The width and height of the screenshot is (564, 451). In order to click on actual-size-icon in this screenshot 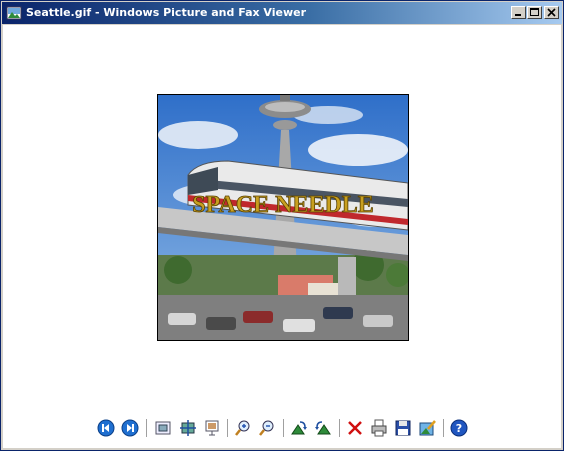, I will do `click(188, 428)`.